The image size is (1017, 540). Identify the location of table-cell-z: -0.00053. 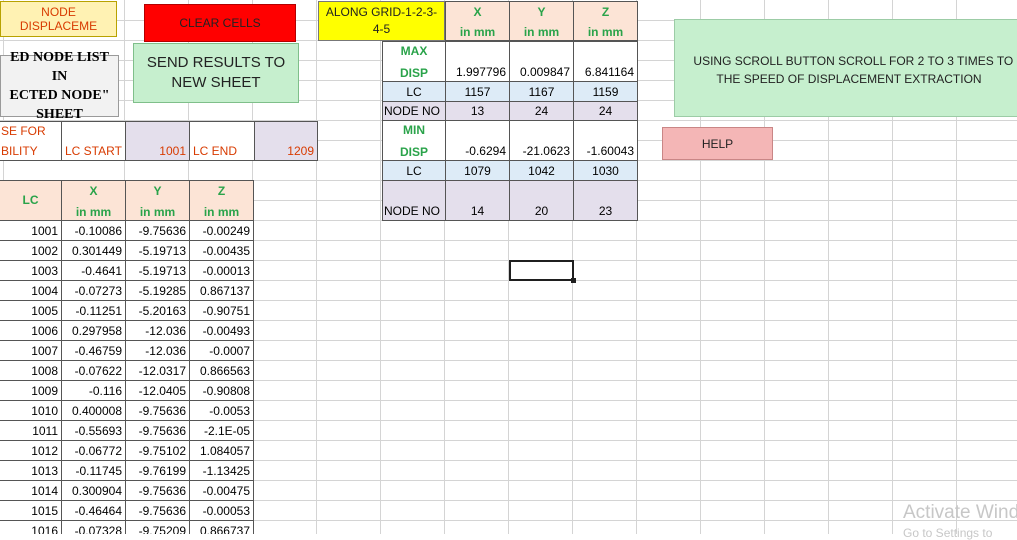
(221, 510).